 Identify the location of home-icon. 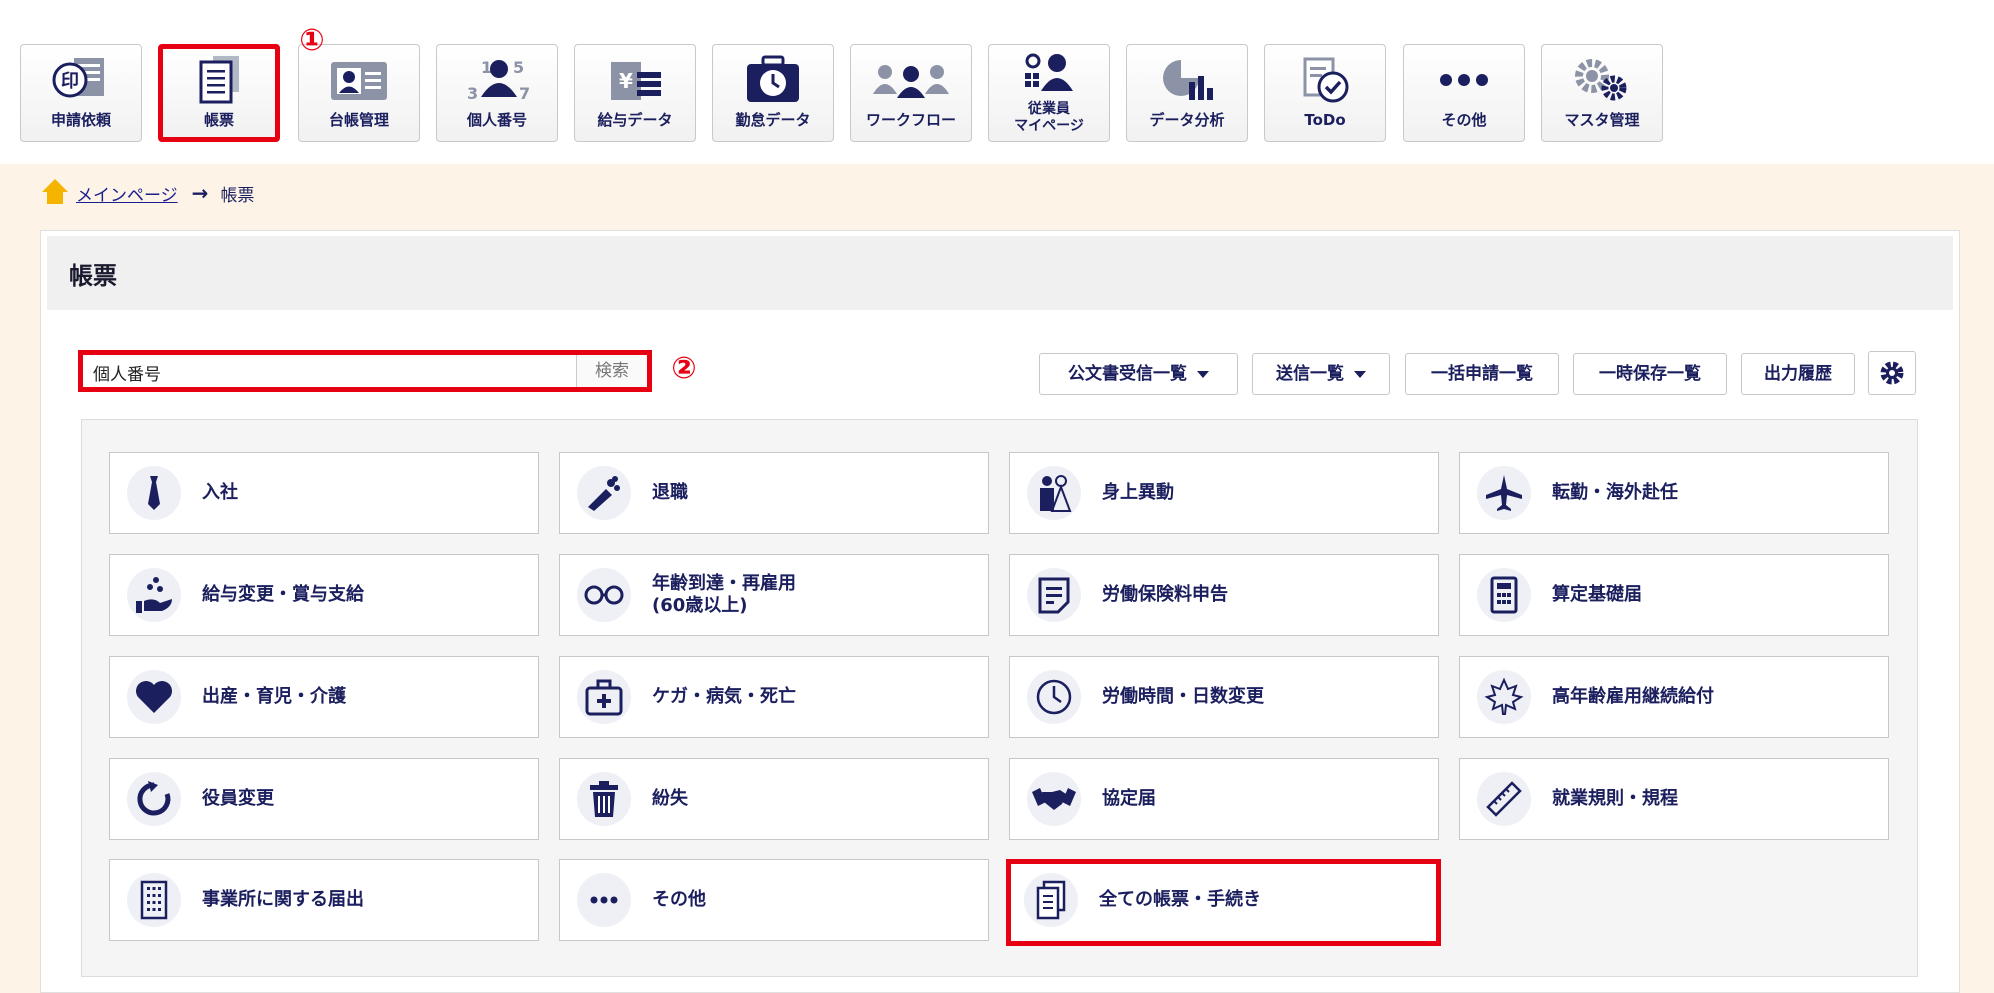
(55, 193).